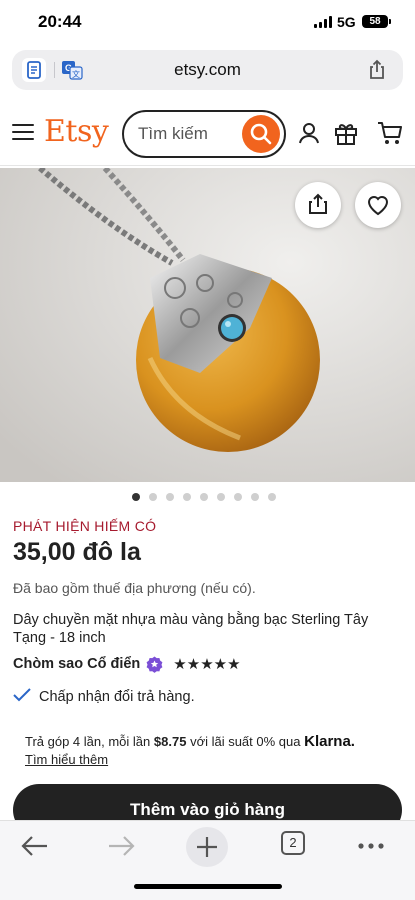 The height and width of the screenshot is (900, 415). I want to click on shop-name-link: Chòm sao Cổ điển, so click(76, 664).